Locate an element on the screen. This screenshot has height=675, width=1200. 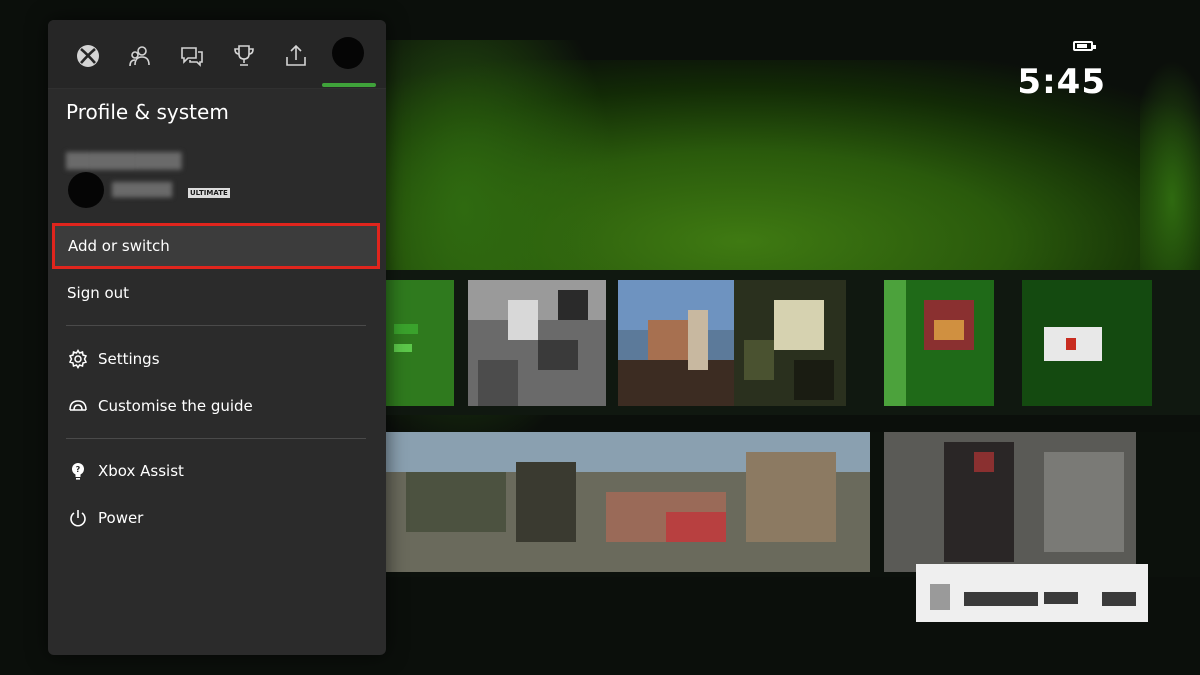
game-tiles-row is located at coordinates (793, 342).